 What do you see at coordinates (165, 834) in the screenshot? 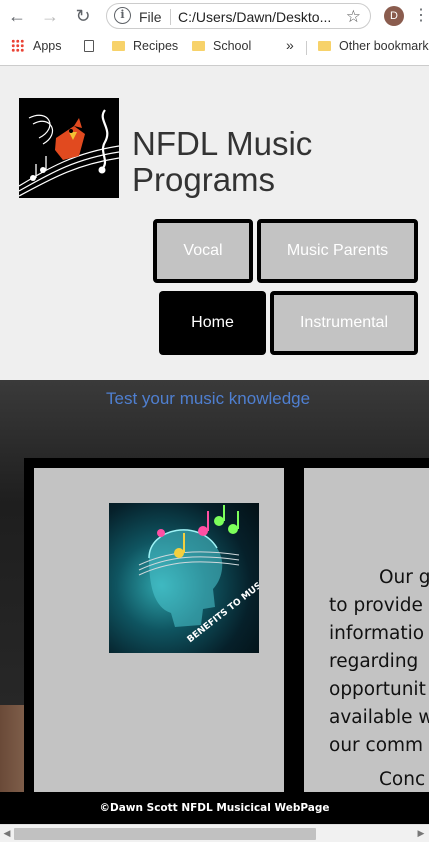
I see `scrollbar-thumb` at bounding box center [165, 834].